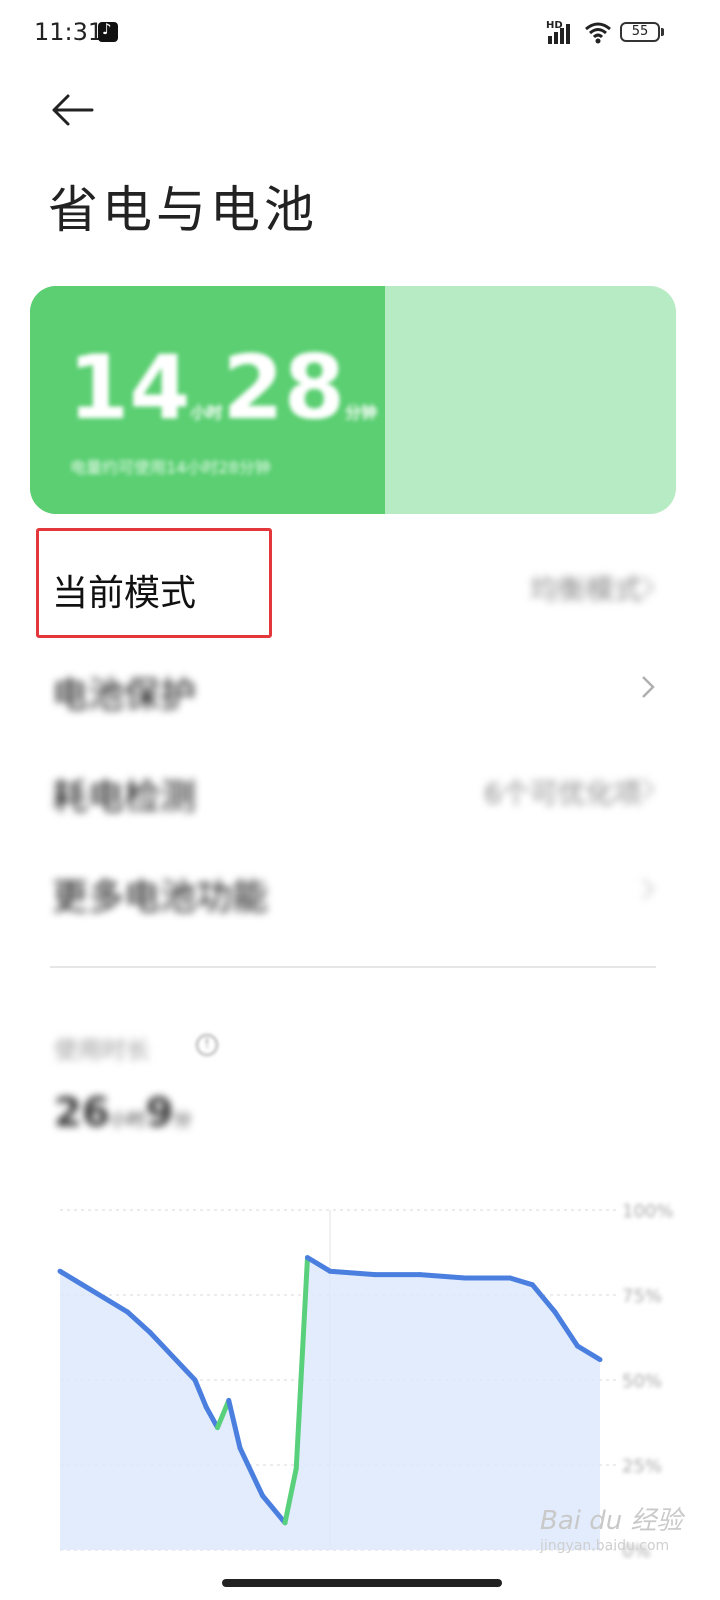 This screenshot has height=1600, width=720. I want to click on wifi-icon, so click(598, 33).